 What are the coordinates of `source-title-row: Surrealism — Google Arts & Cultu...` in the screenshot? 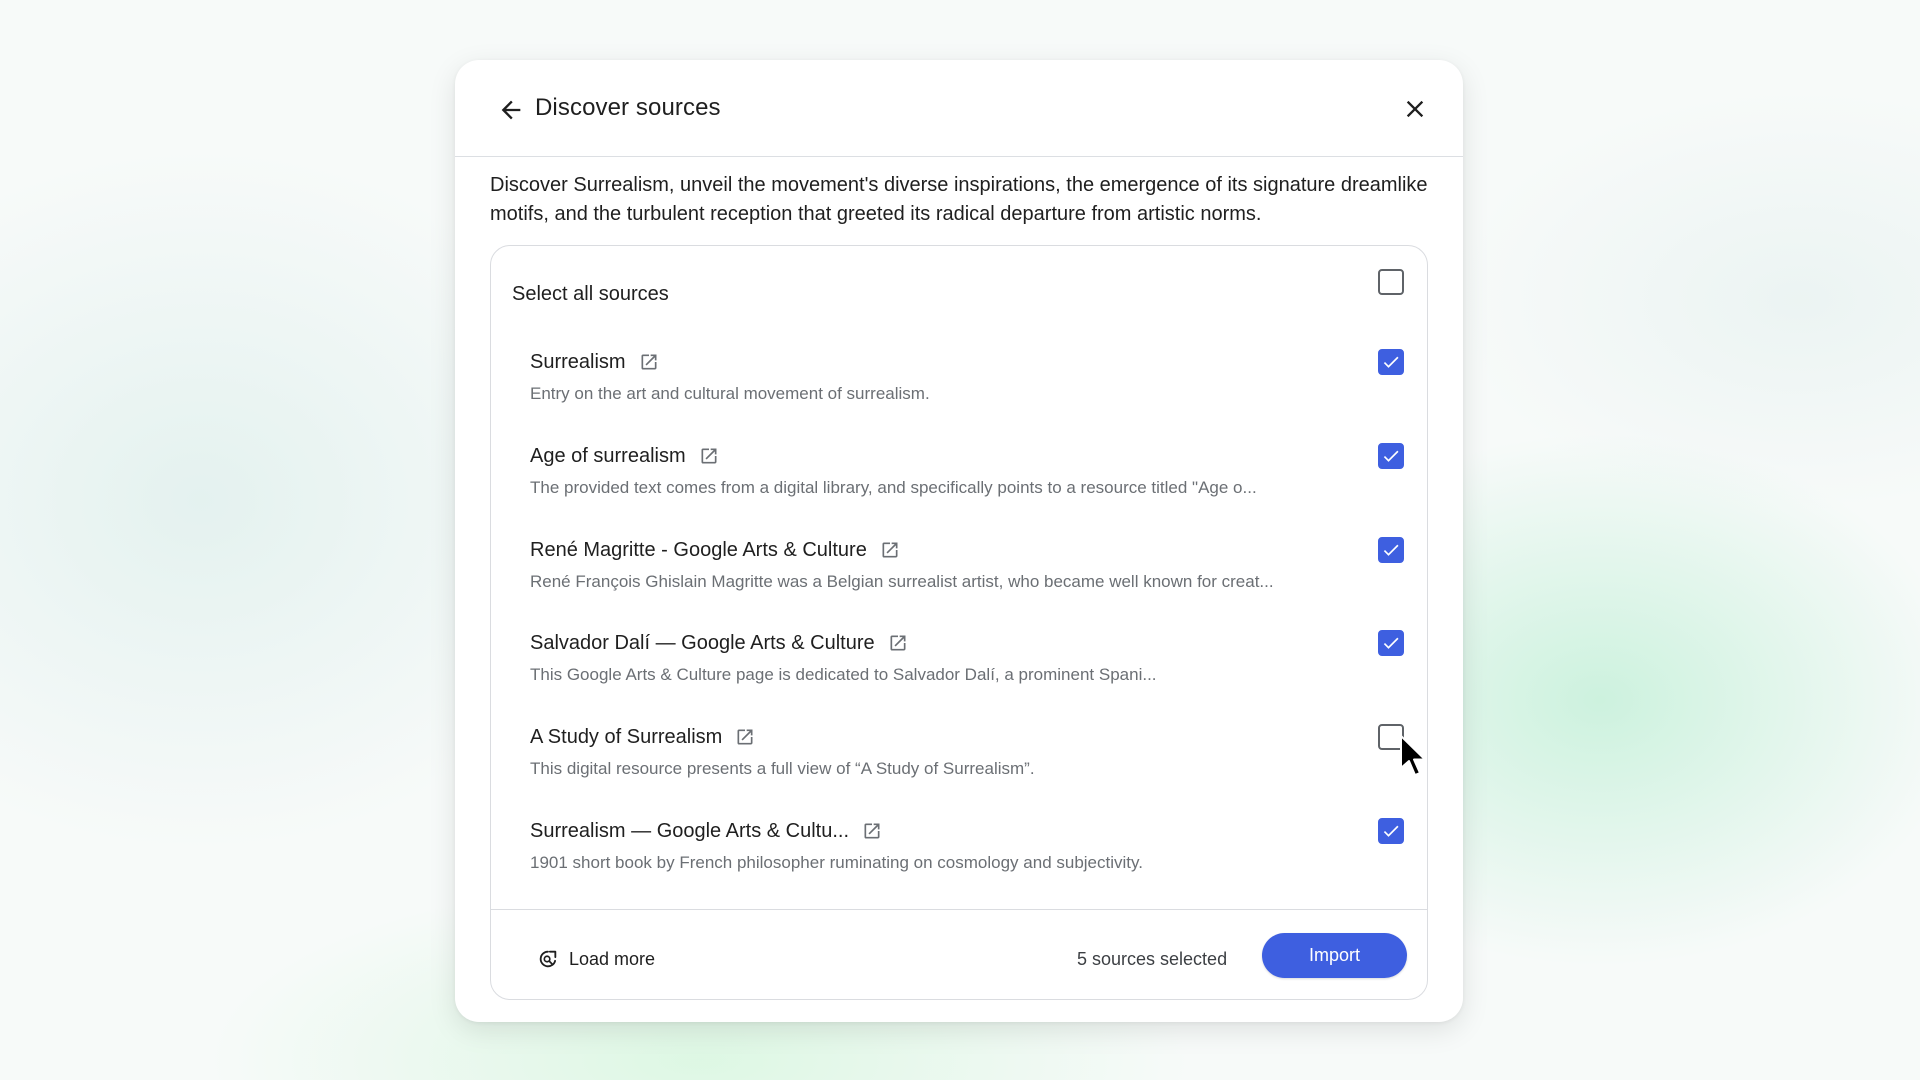 It's located at (706, 831).